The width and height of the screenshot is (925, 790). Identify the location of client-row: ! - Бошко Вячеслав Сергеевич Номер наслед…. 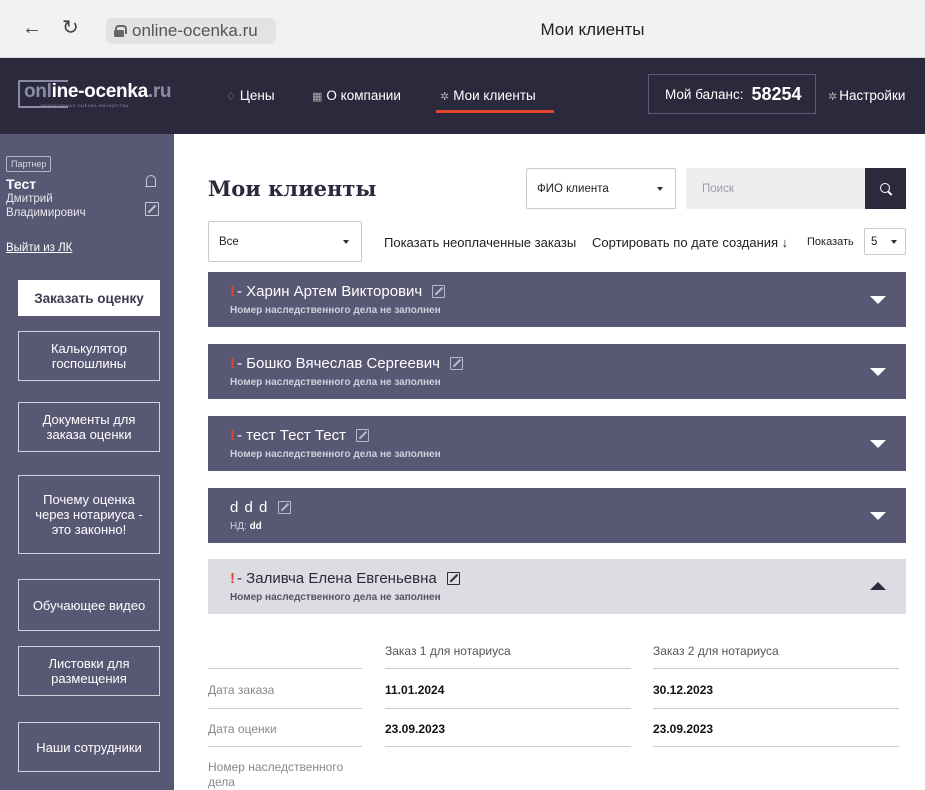
(557, 371).